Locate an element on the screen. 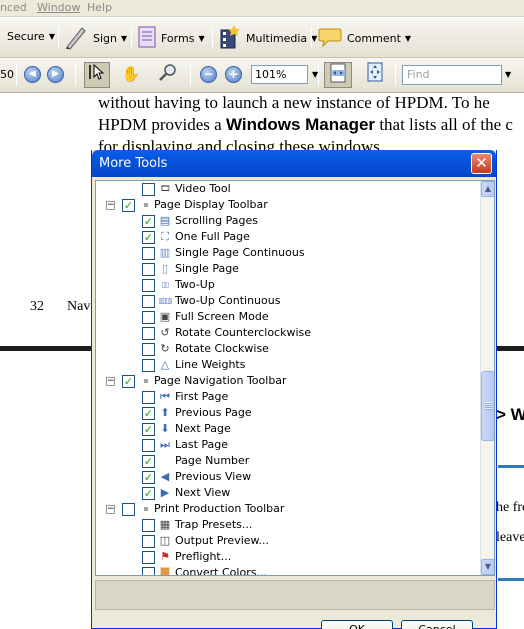 Image resolution: width=524 pixels, height=629 pixels. tree-item-label: Print Production Toolbar is located at coordinates (219, 508).